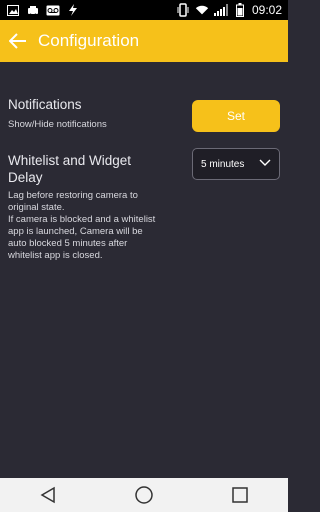  I want to click on whitelist-desc-line6: whitelist app is closed., so click(55, 255).